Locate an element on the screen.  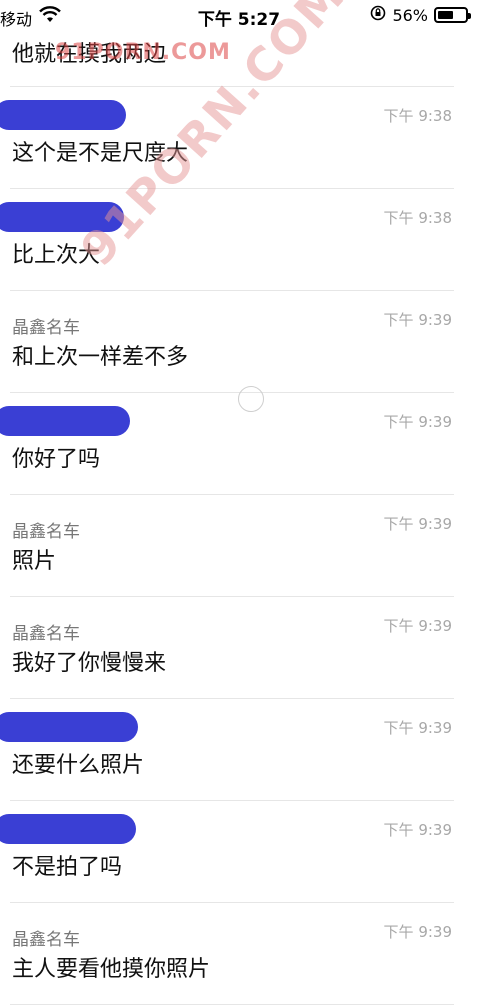
message-item: 晶鑫名车 下午 9:39 我好了你慢慢来 is located at coordinates (239, 648).